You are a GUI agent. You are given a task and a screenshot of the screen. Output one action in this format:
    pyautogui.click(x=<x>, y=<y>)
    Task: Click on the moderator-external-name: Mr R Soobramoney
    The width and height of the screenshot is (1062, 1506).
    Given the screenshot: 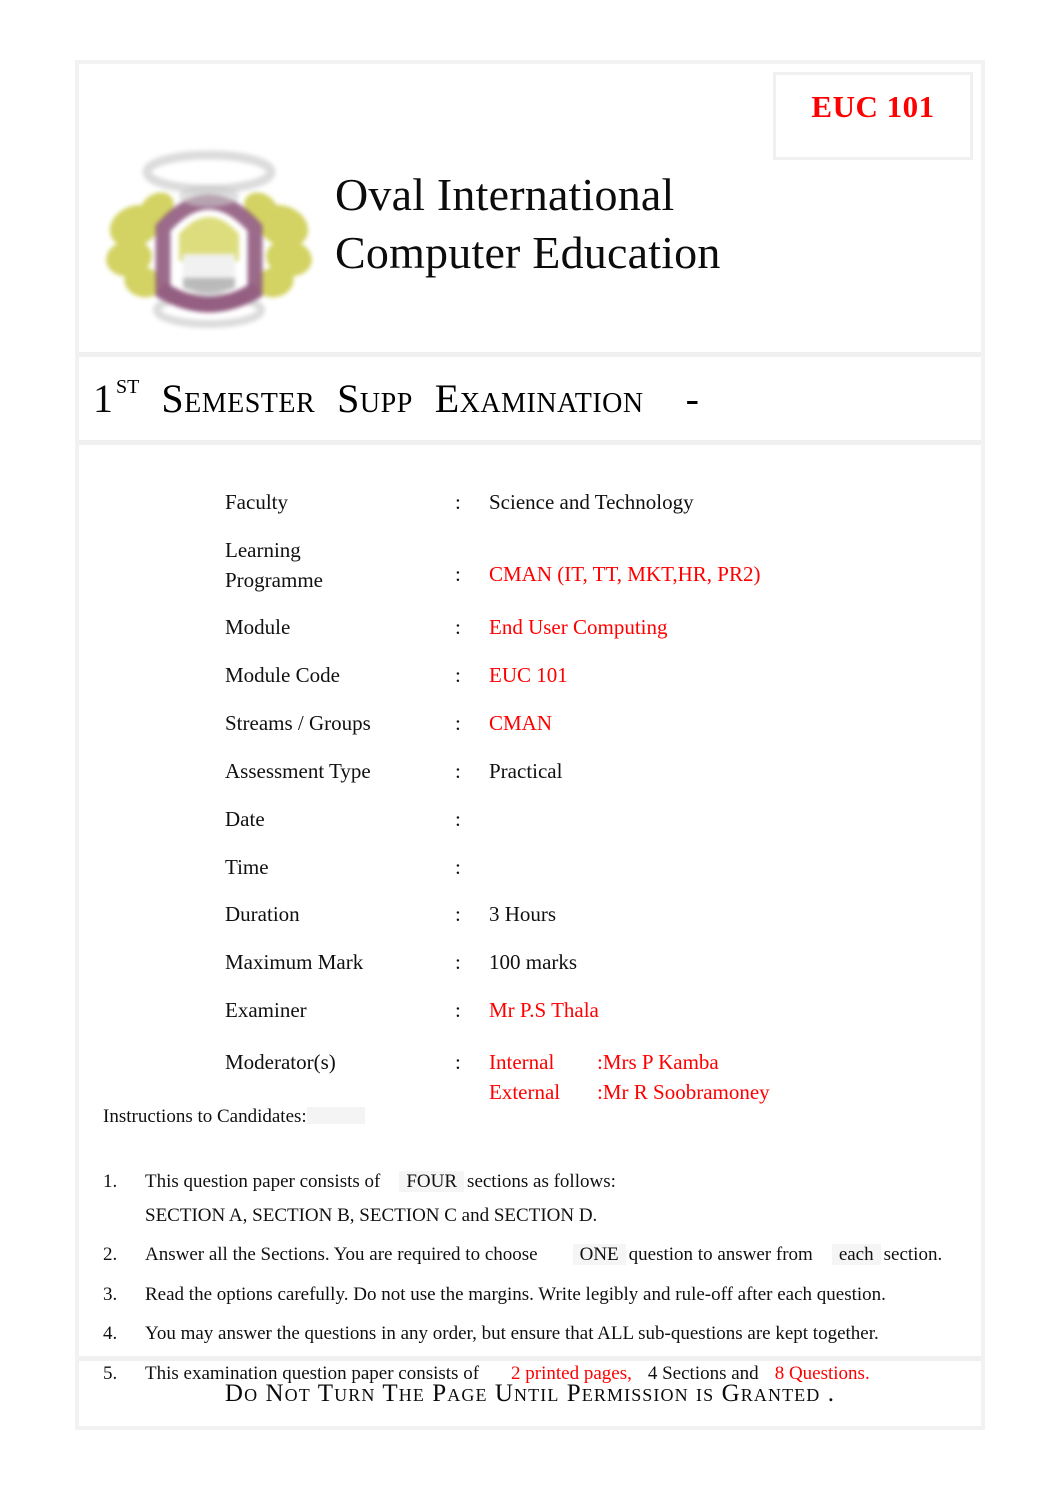 What is the action you would take?
    pyautogui.click(x=686, y=1091)
    